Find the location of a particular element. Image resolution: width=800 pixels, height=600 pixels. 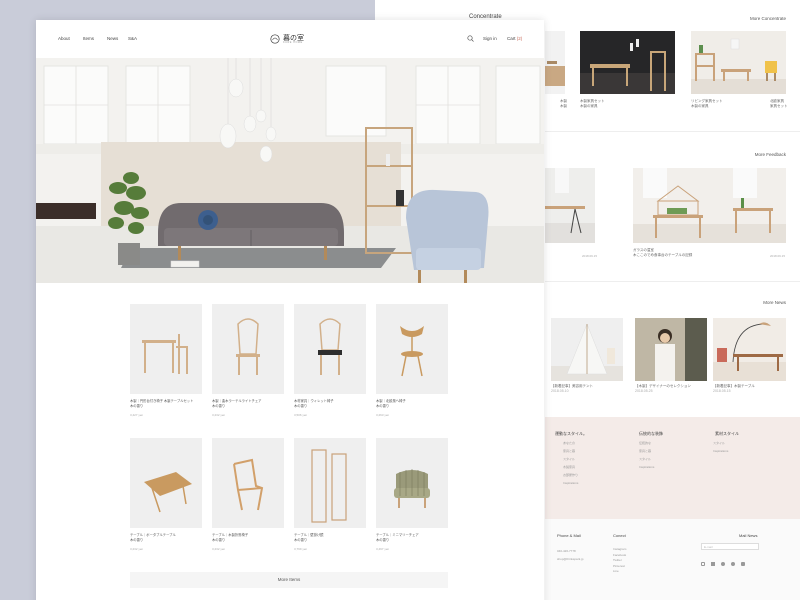

product-card: テーブル｜ポータブルテーブル 木の香り 3,232 yen is located at coordinates (166, 494).